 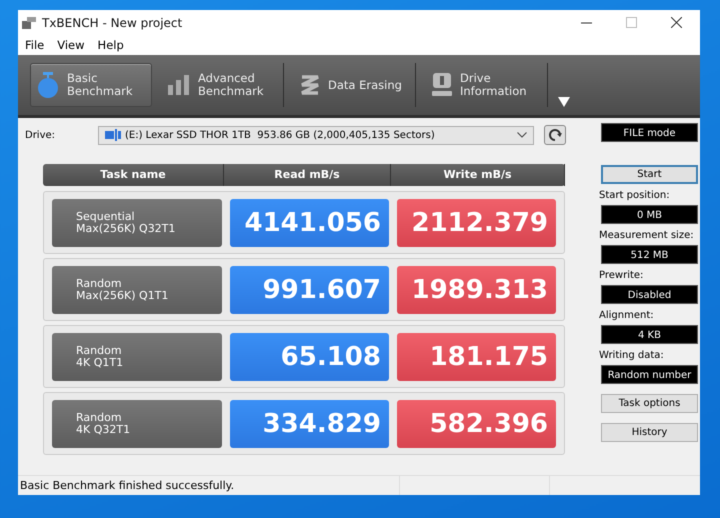 I want to click on task-name: Random Max(256K) Q1T1, so click(x=137, y=290).